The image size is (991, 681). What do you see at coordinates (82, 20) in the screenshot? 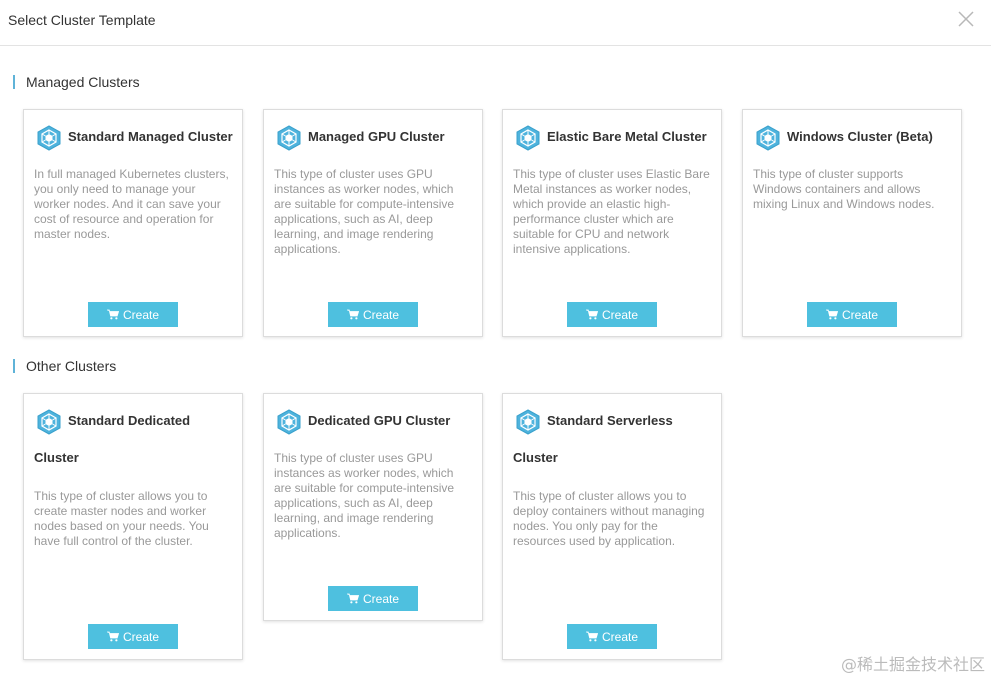
I see `dialog-title: Select Cluster Template` at bounding box center [82, 20].